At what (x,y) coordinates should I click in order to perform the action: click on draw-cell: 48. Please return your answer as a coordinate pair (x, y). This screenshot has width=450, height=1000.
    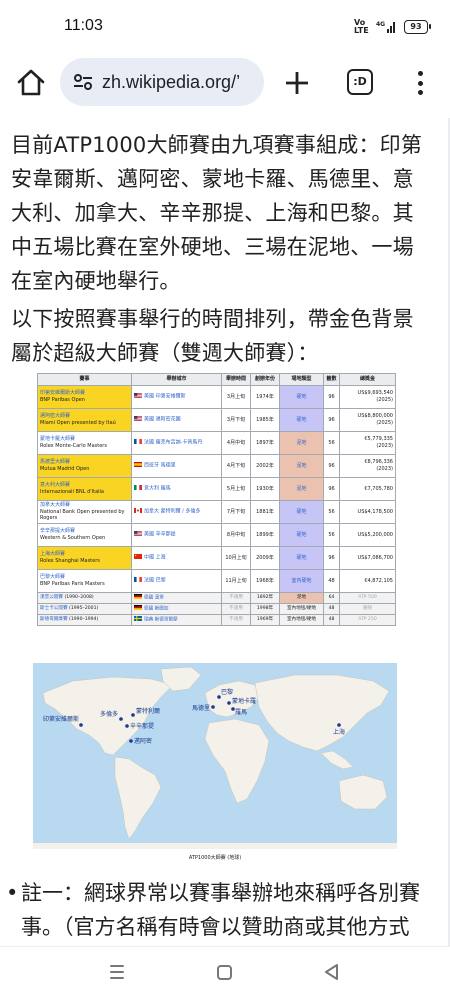
    Looking at the image, I should click on (331, 609).